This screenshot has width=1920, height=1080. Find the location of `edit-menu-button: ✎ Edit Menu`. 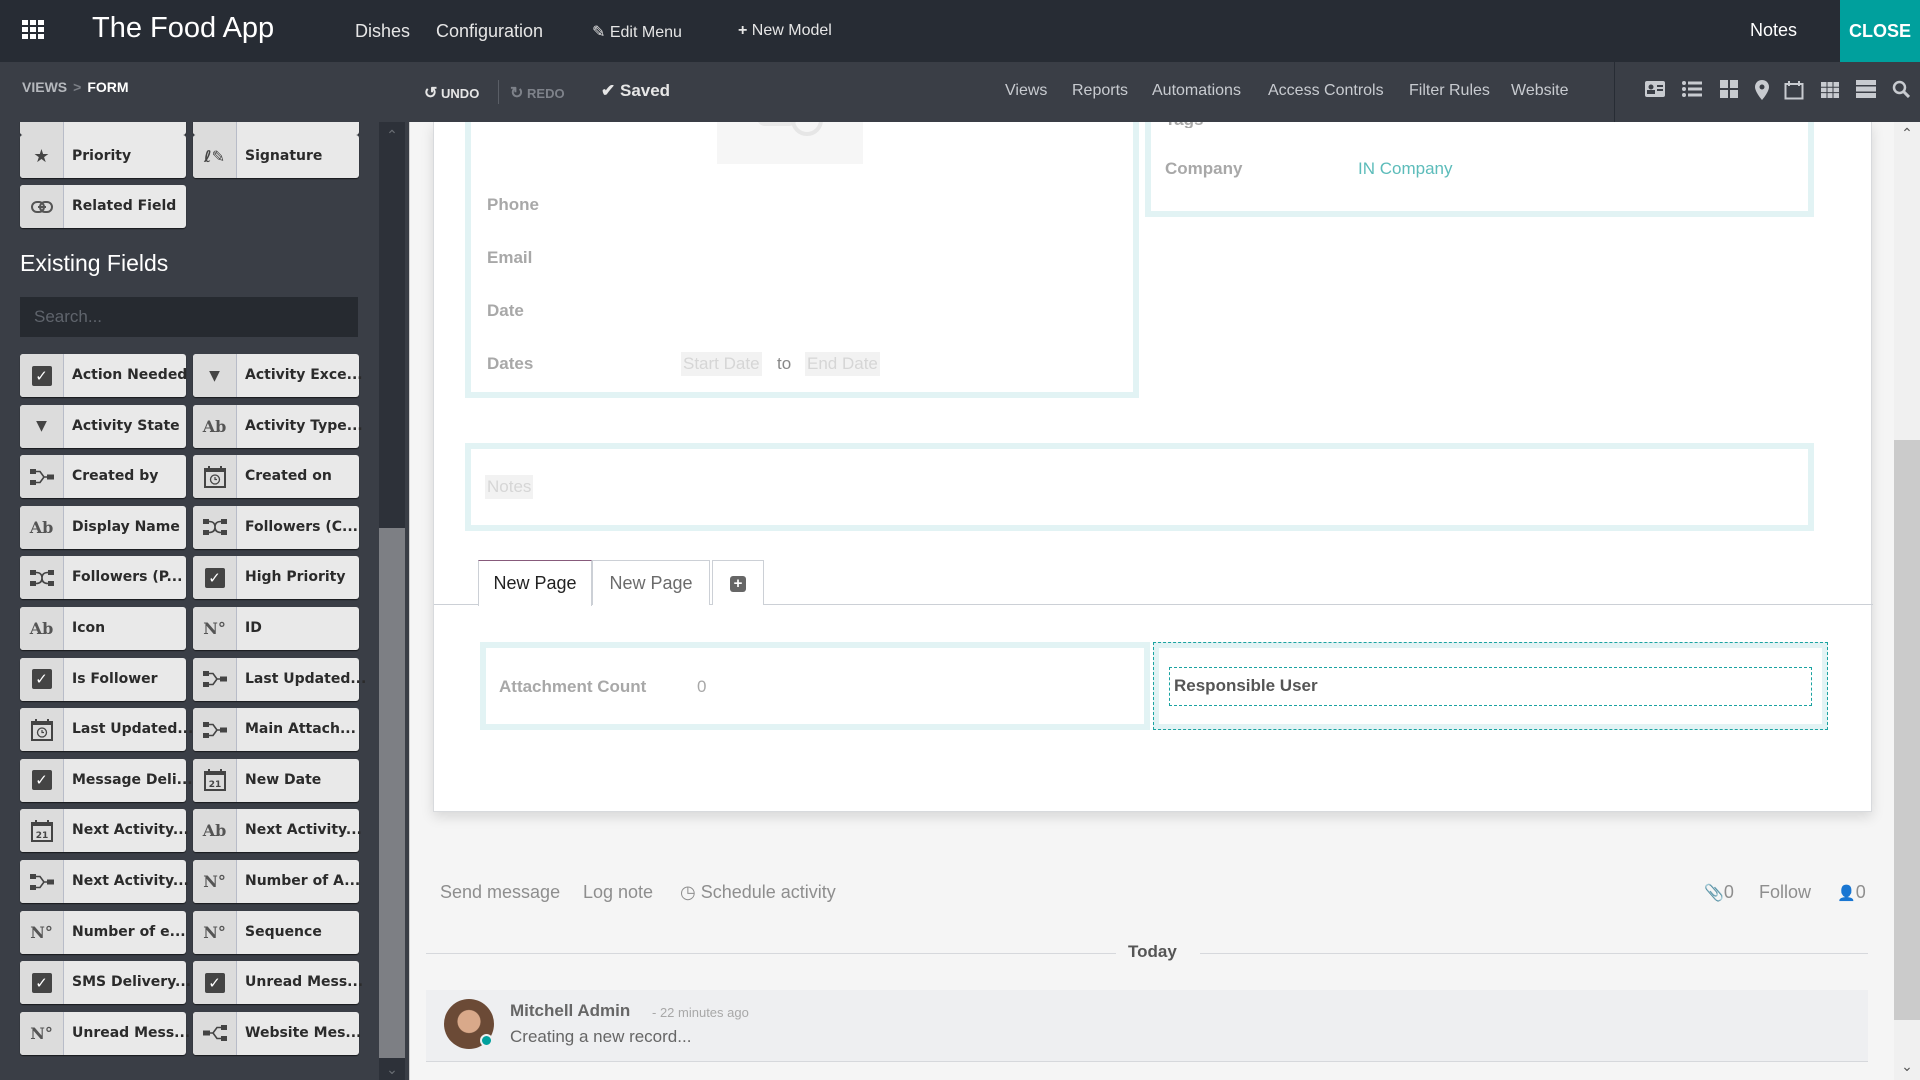

edit-menu-button: ✎ Edit Menu is located at coordinates (637, 32).